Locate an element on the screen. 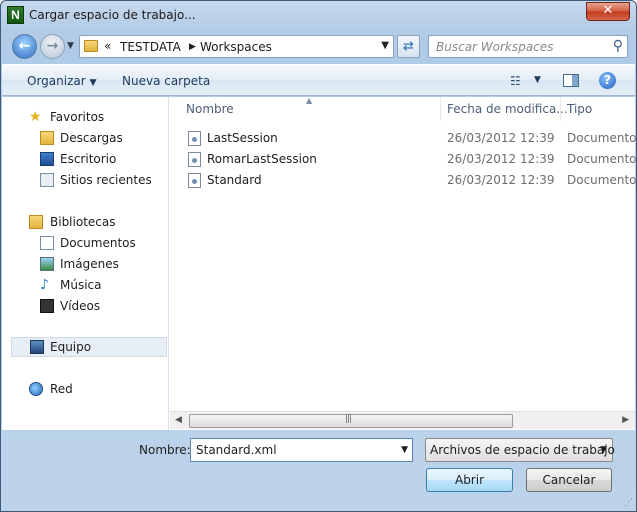  nav-item-label: Descargas is located at coordinates (91, 138).